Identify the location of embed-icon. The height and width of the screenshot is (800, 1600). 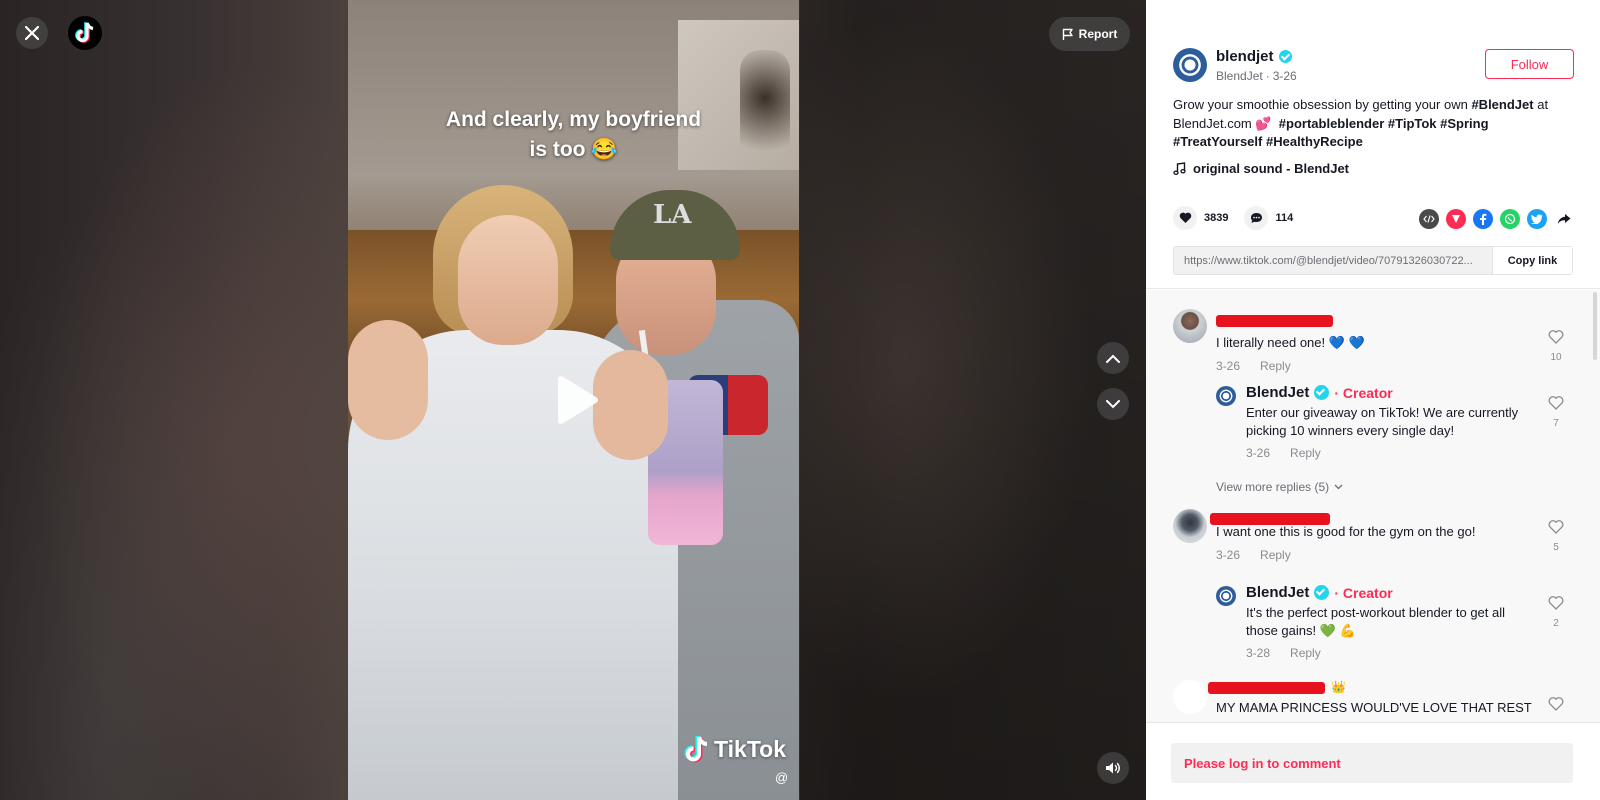
(1429, 219).